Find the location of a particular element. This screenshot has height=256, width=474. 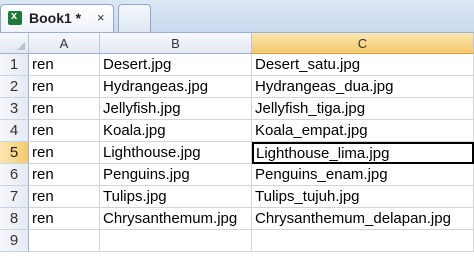

cell-c5: Lighthouse_lima.jpg is located at coordinates (363, 153).